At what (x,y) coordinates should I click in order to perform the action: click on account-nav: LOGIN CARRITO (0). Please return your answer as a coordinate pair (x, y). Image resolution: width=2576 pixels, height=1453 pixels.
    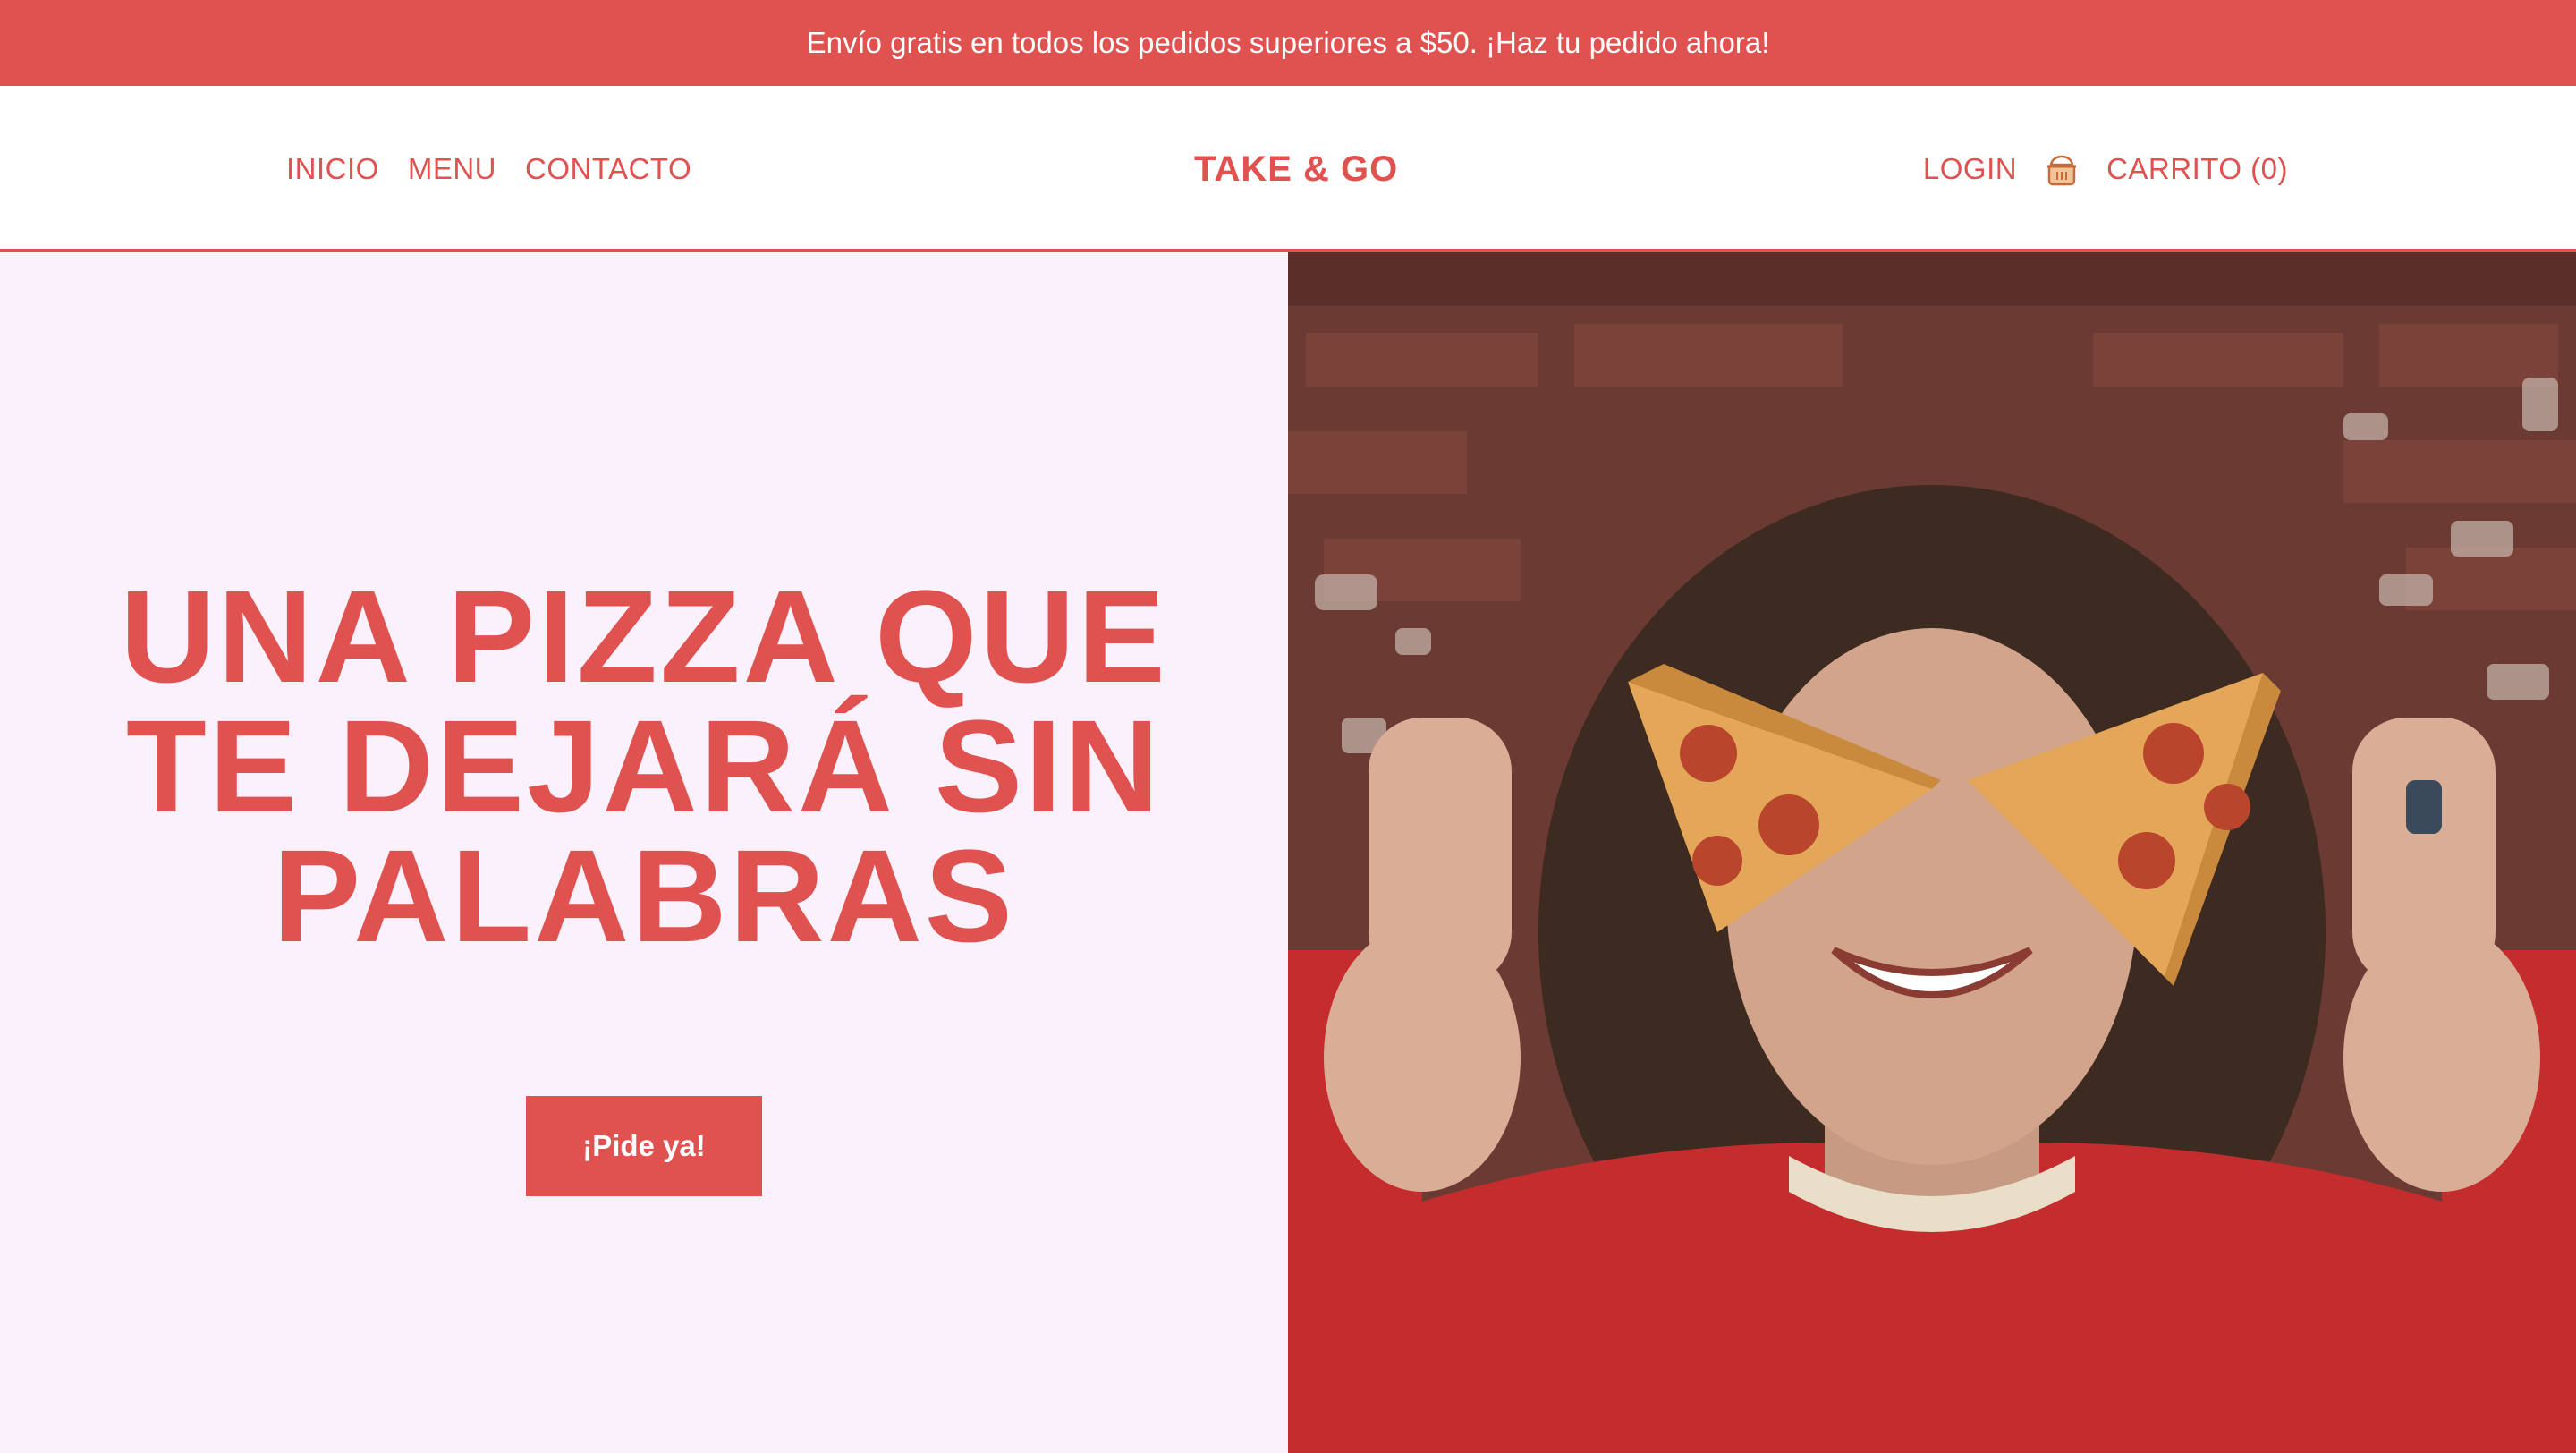
    Looking at the image, I should click on (2105, 169).